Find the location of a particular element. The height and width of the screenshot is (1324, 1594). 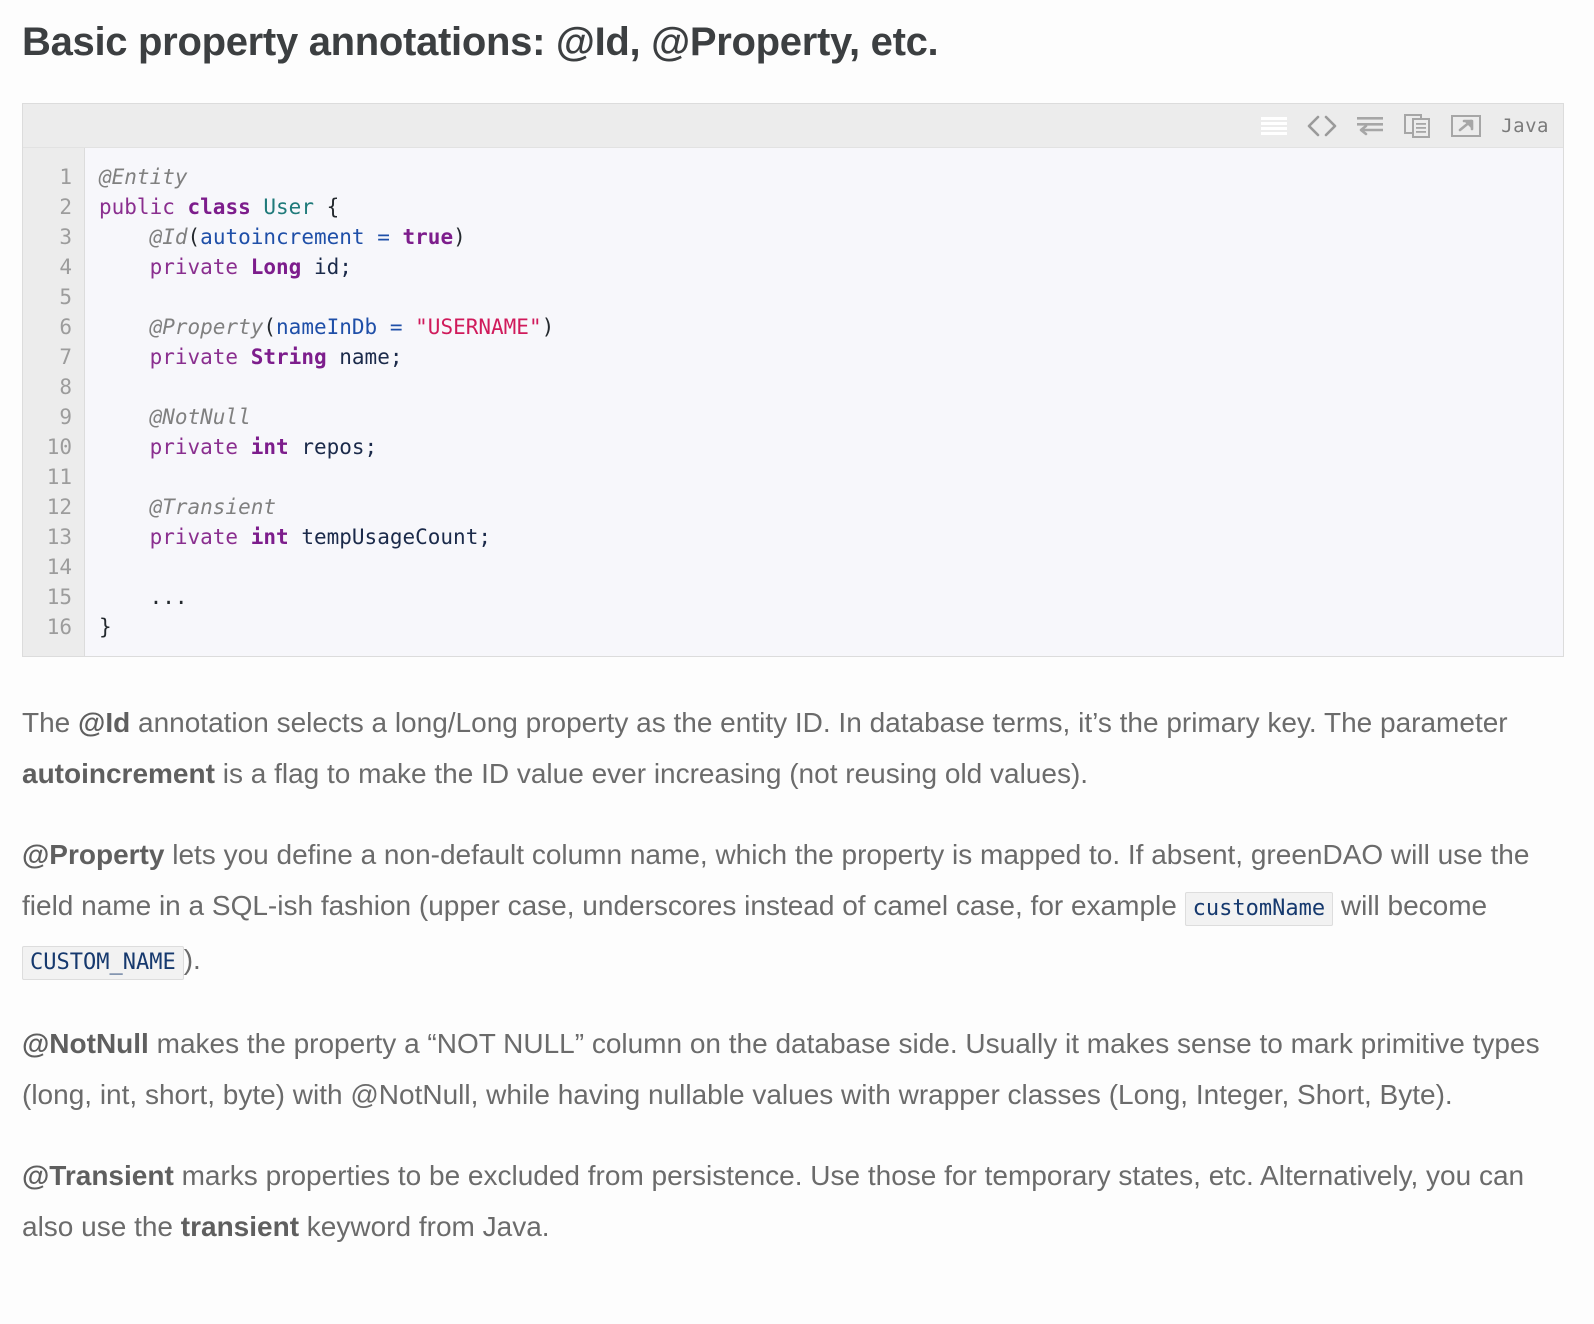

code-line: private Long id; is located at coordinates (250, 267).